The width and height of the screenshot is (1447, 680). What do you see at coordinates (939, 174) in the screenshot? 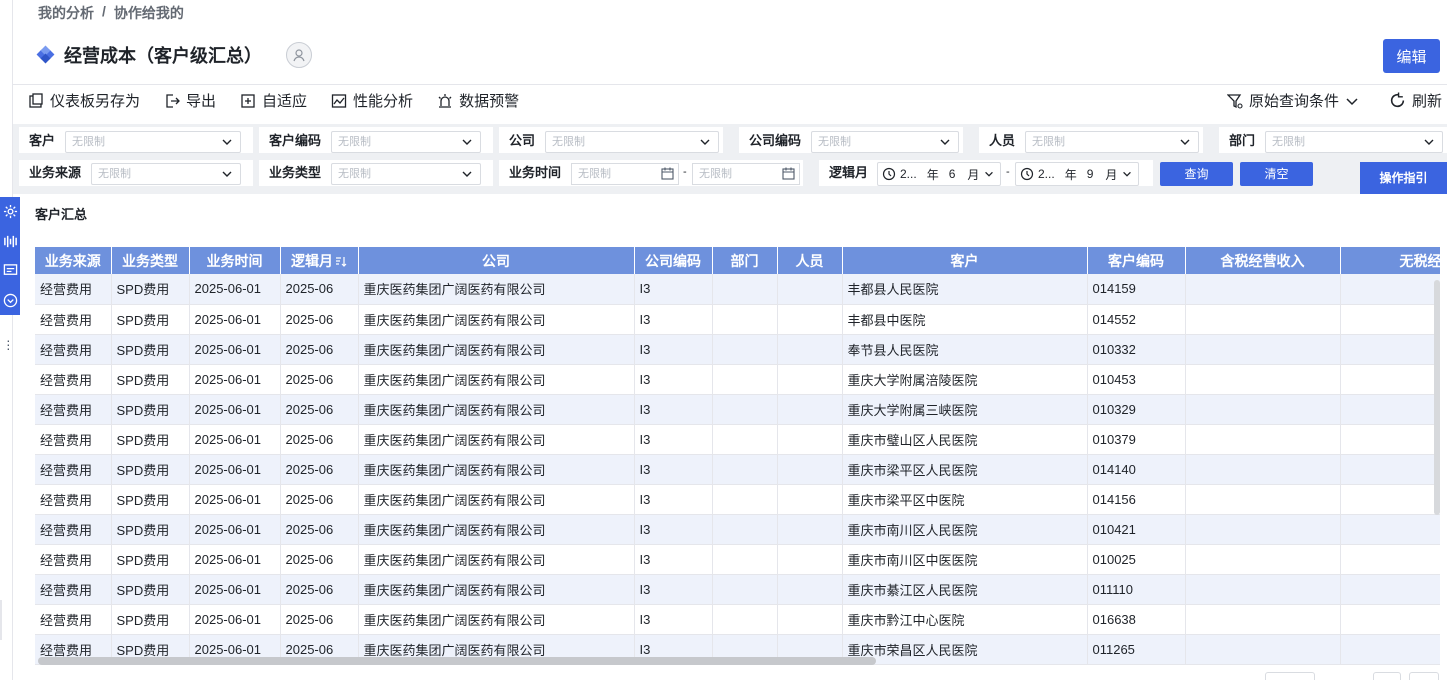
I see `logic-month-start: 2... 年 6 月` at bounding box center [939, 174].